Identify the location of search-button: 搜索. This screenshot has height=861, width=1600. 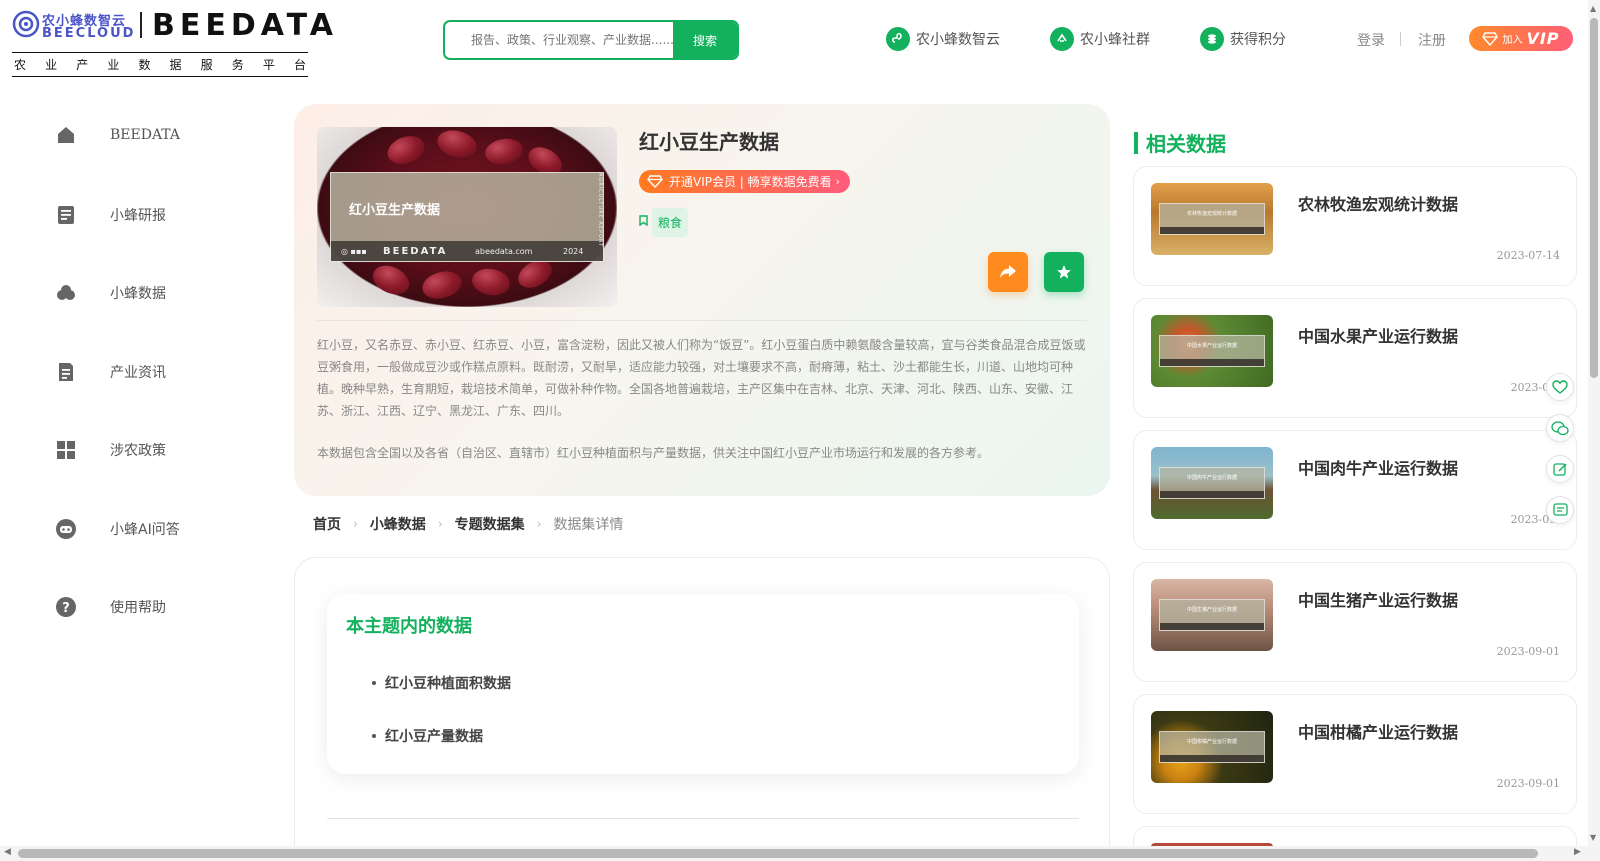
(705, 40).